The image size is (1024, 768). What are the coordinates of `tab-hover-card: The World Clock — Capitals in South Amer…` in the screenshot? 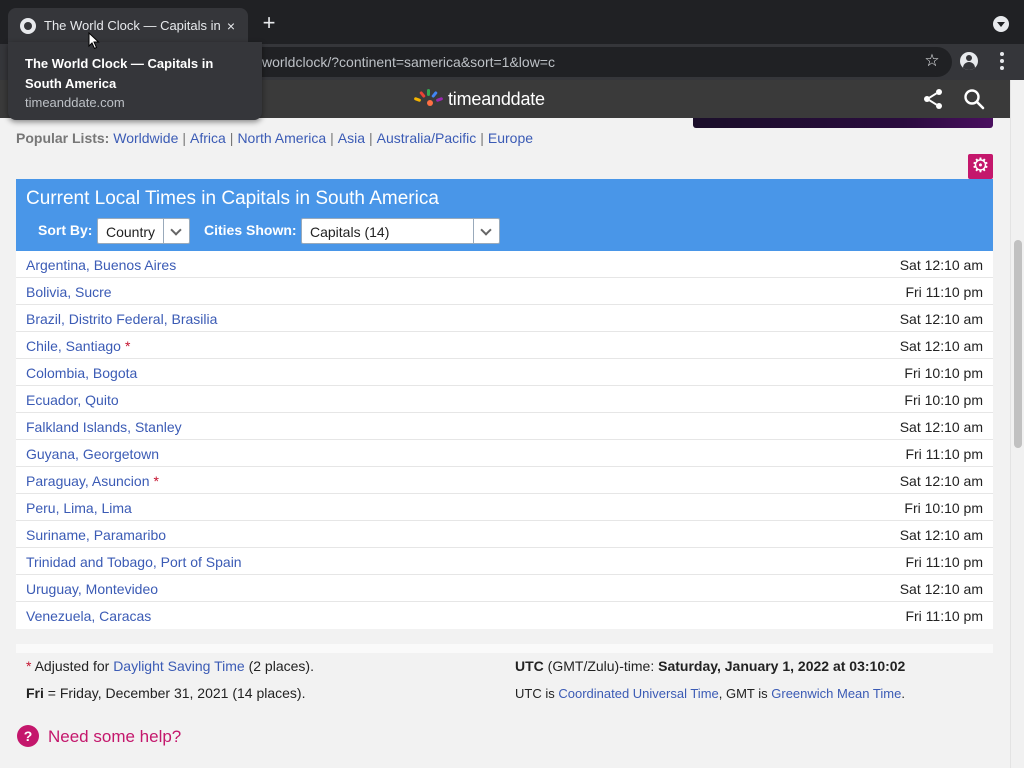 It's located at (135, 81).